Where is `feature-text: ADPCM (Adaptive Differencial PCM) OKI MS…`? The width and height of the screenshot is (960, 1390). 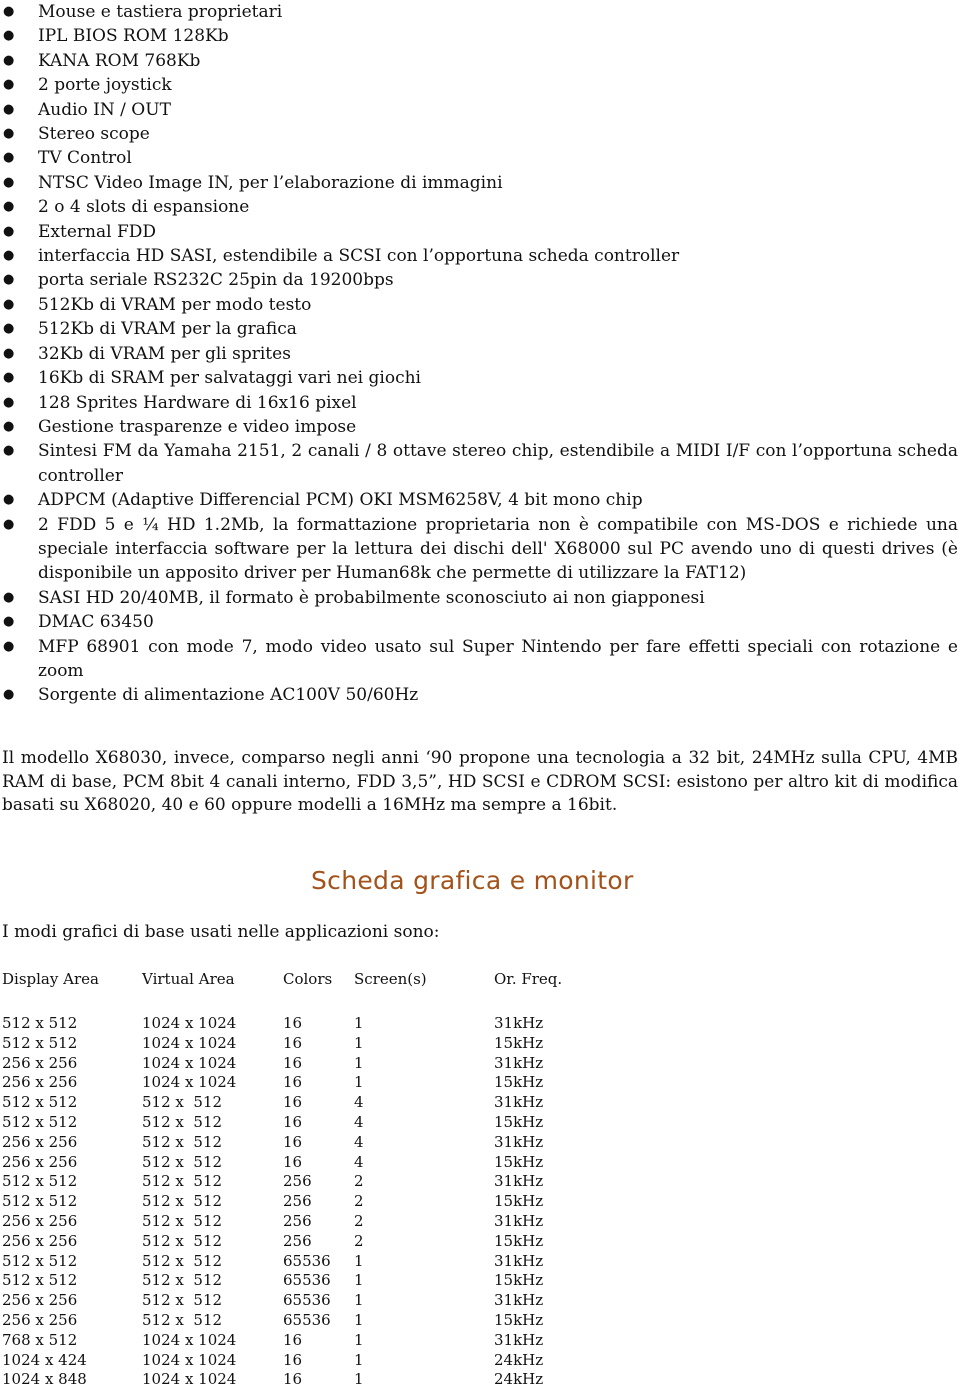 feature-text: ADPCM (Adaptive Differencial PCM) OKI MS… is located at coordinates (340, 500).